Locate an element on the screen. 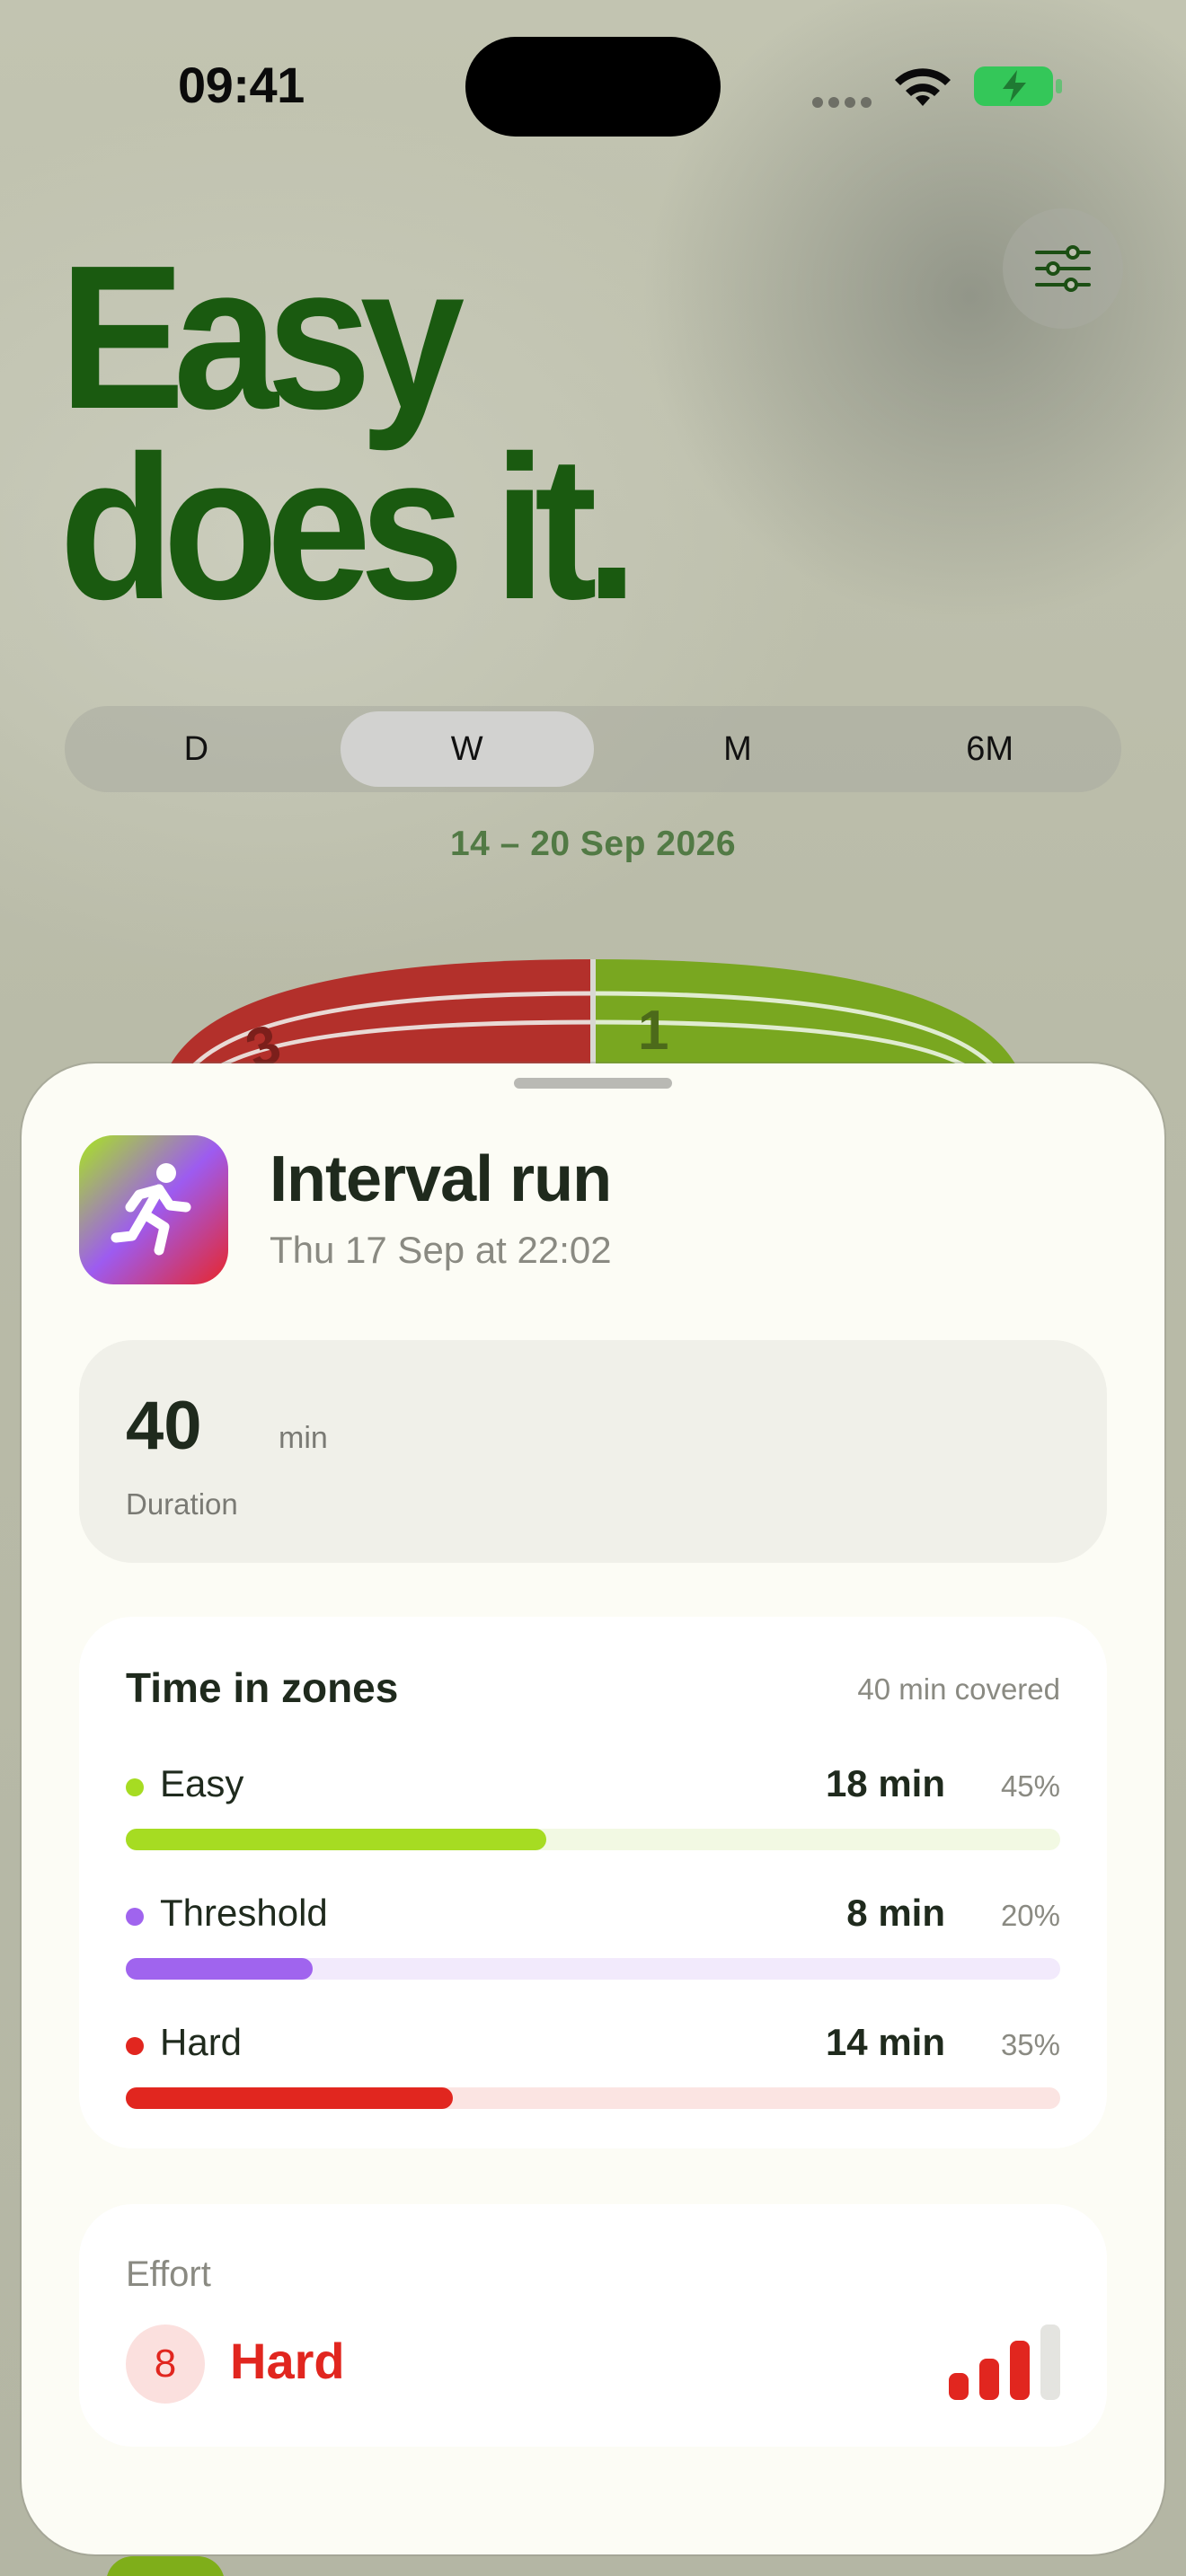 Image resolution: width=1186 pixels, height=2576 pixels. workout-app-icon is located at coordinates (153, 1209).